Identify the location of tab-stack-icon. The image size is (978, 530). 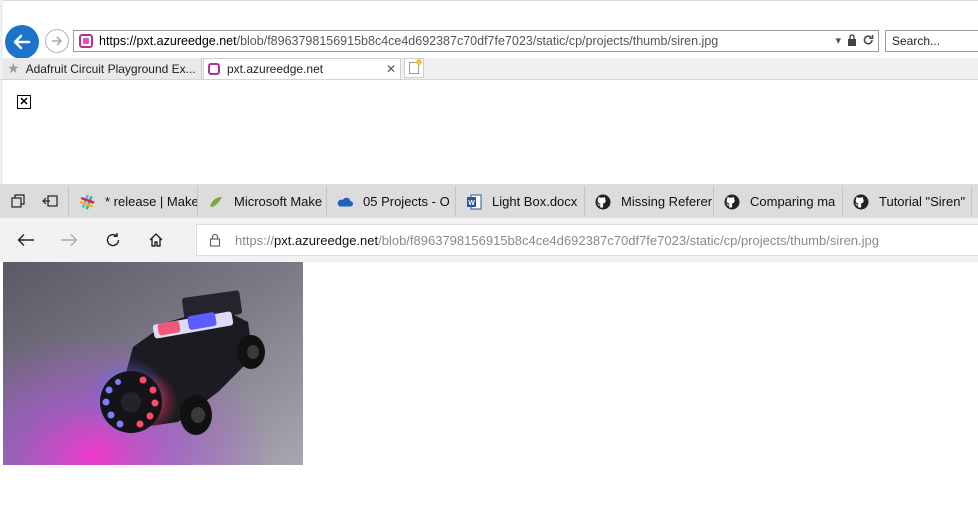
(18, 201).